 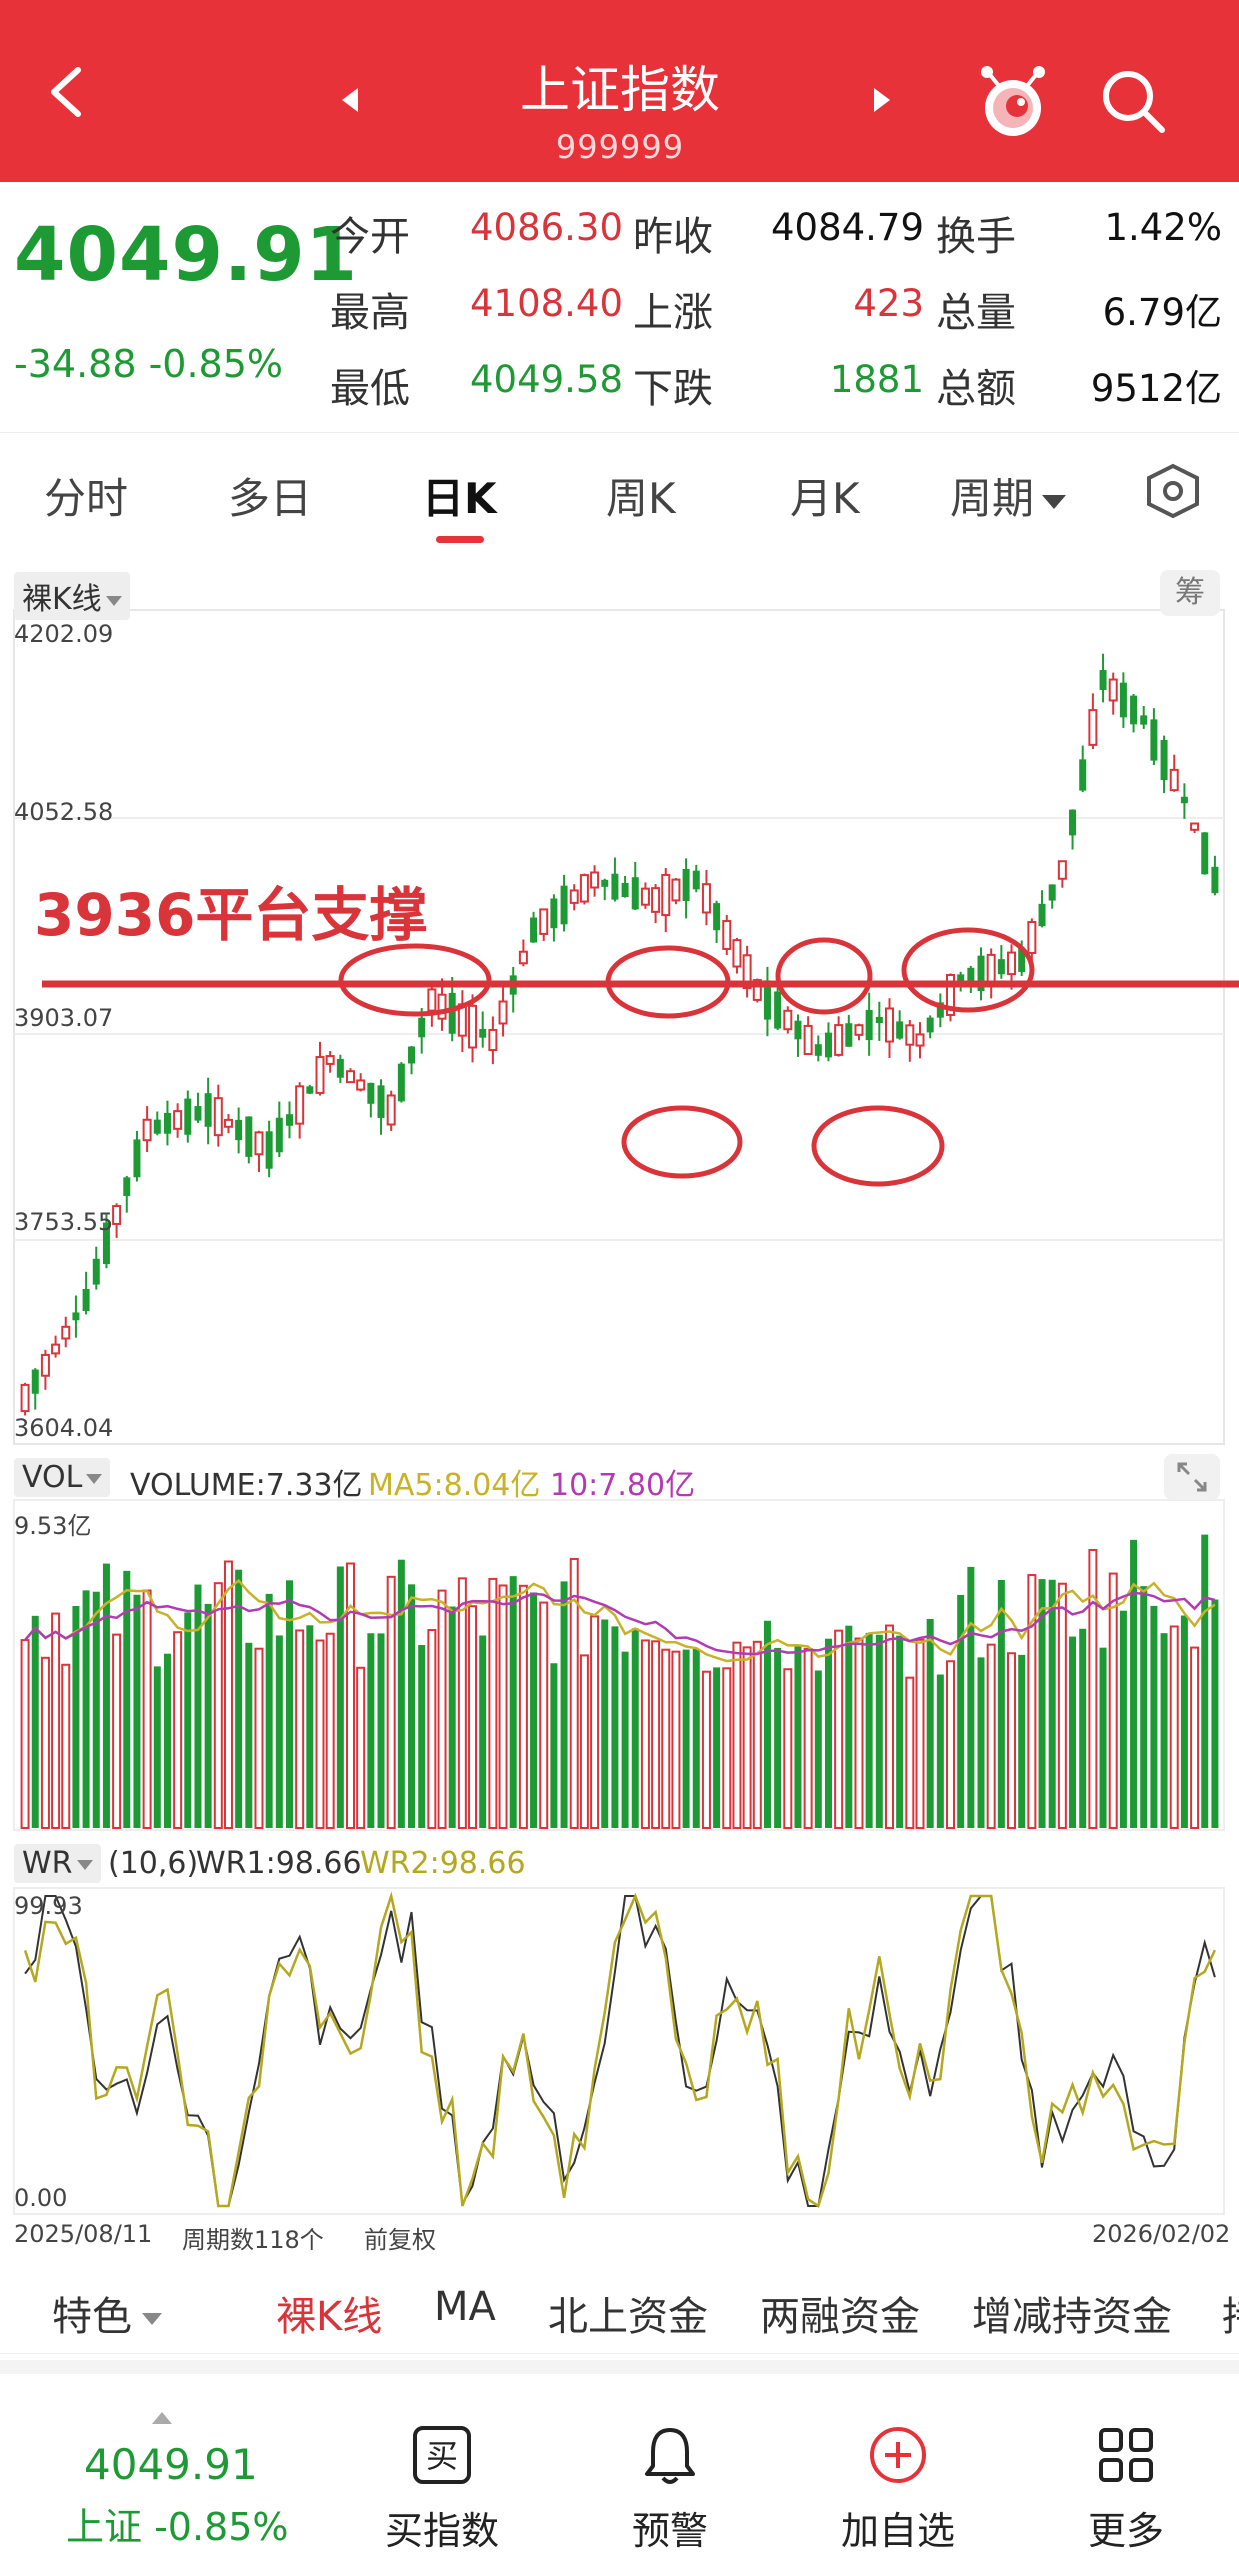 I want to click on wr-indicator-select: WR, so click(x=57, y=1863).